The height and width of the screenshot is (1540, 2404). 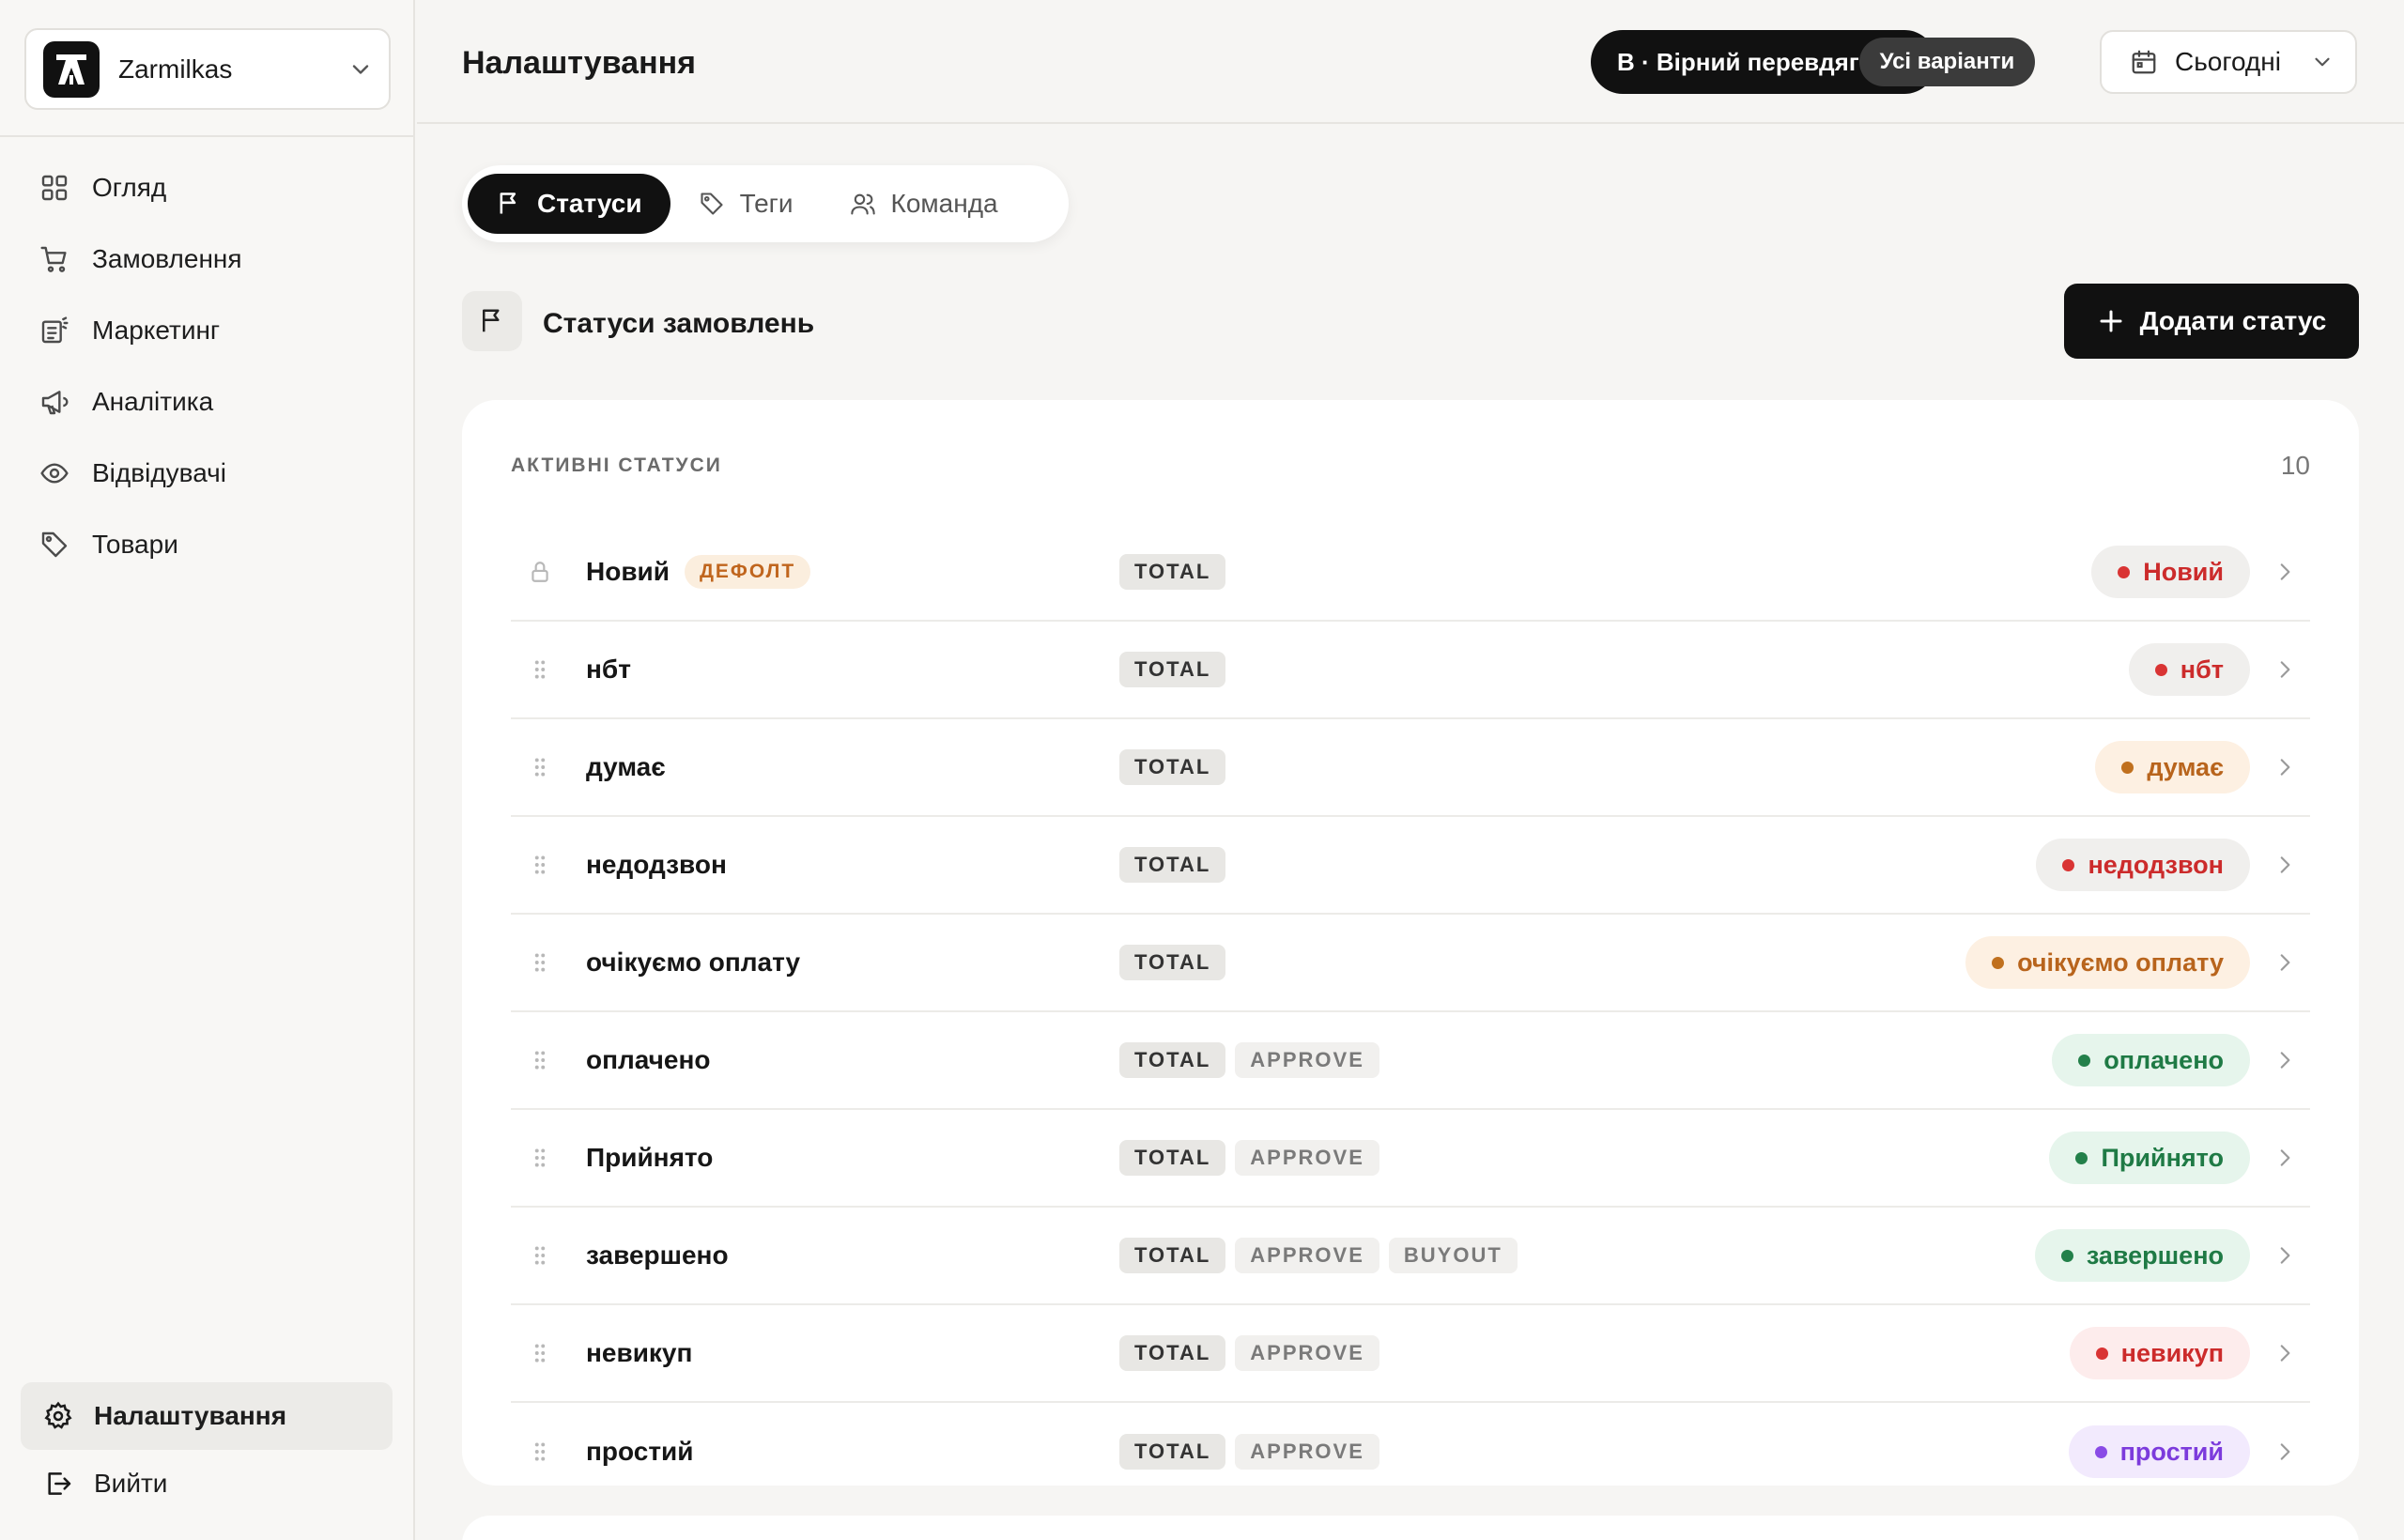 I want to click on status-name-text: очікуємо оплату, so click(x=693, y=962).